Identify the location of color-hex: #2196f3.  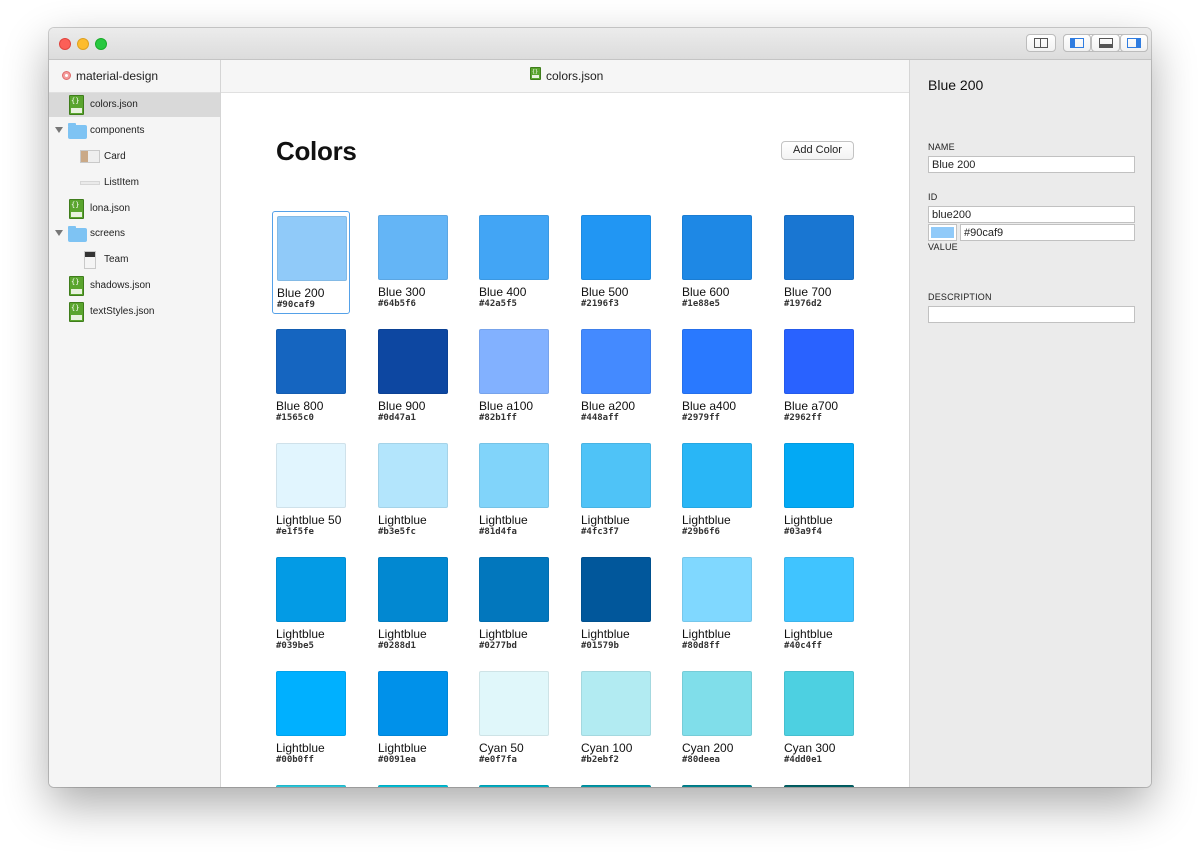
(600, 304).